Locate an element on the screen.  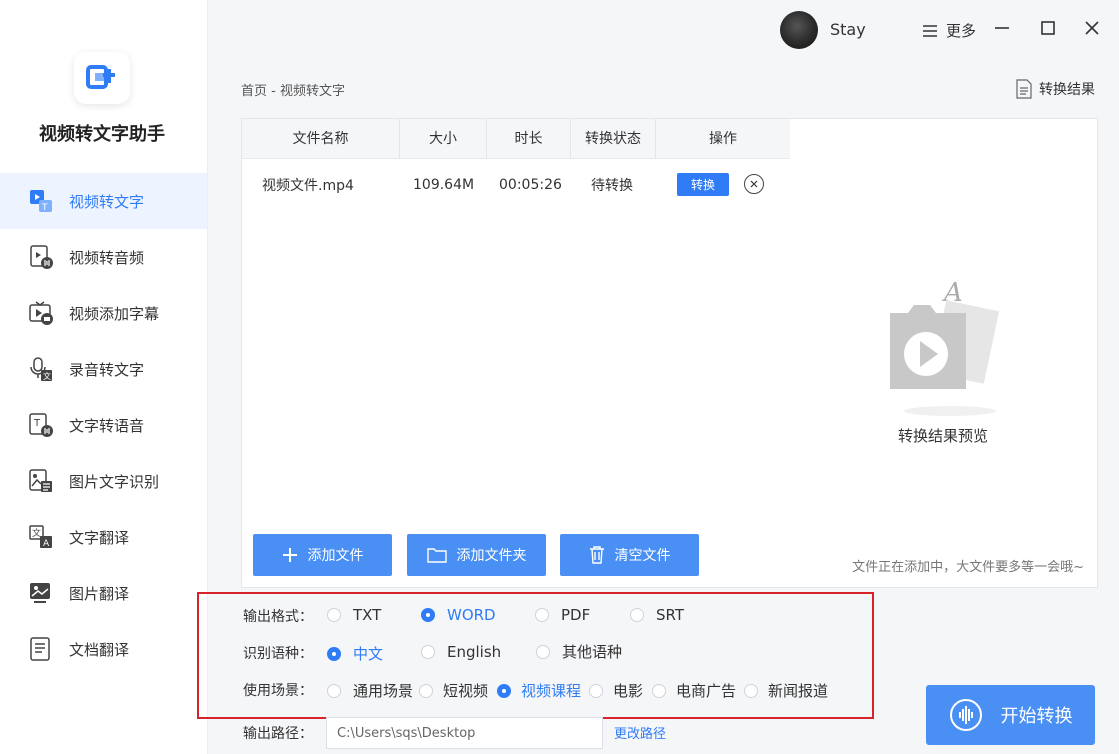
start-conversion-button: 开始转换 is located at coordinates (1010, 715).